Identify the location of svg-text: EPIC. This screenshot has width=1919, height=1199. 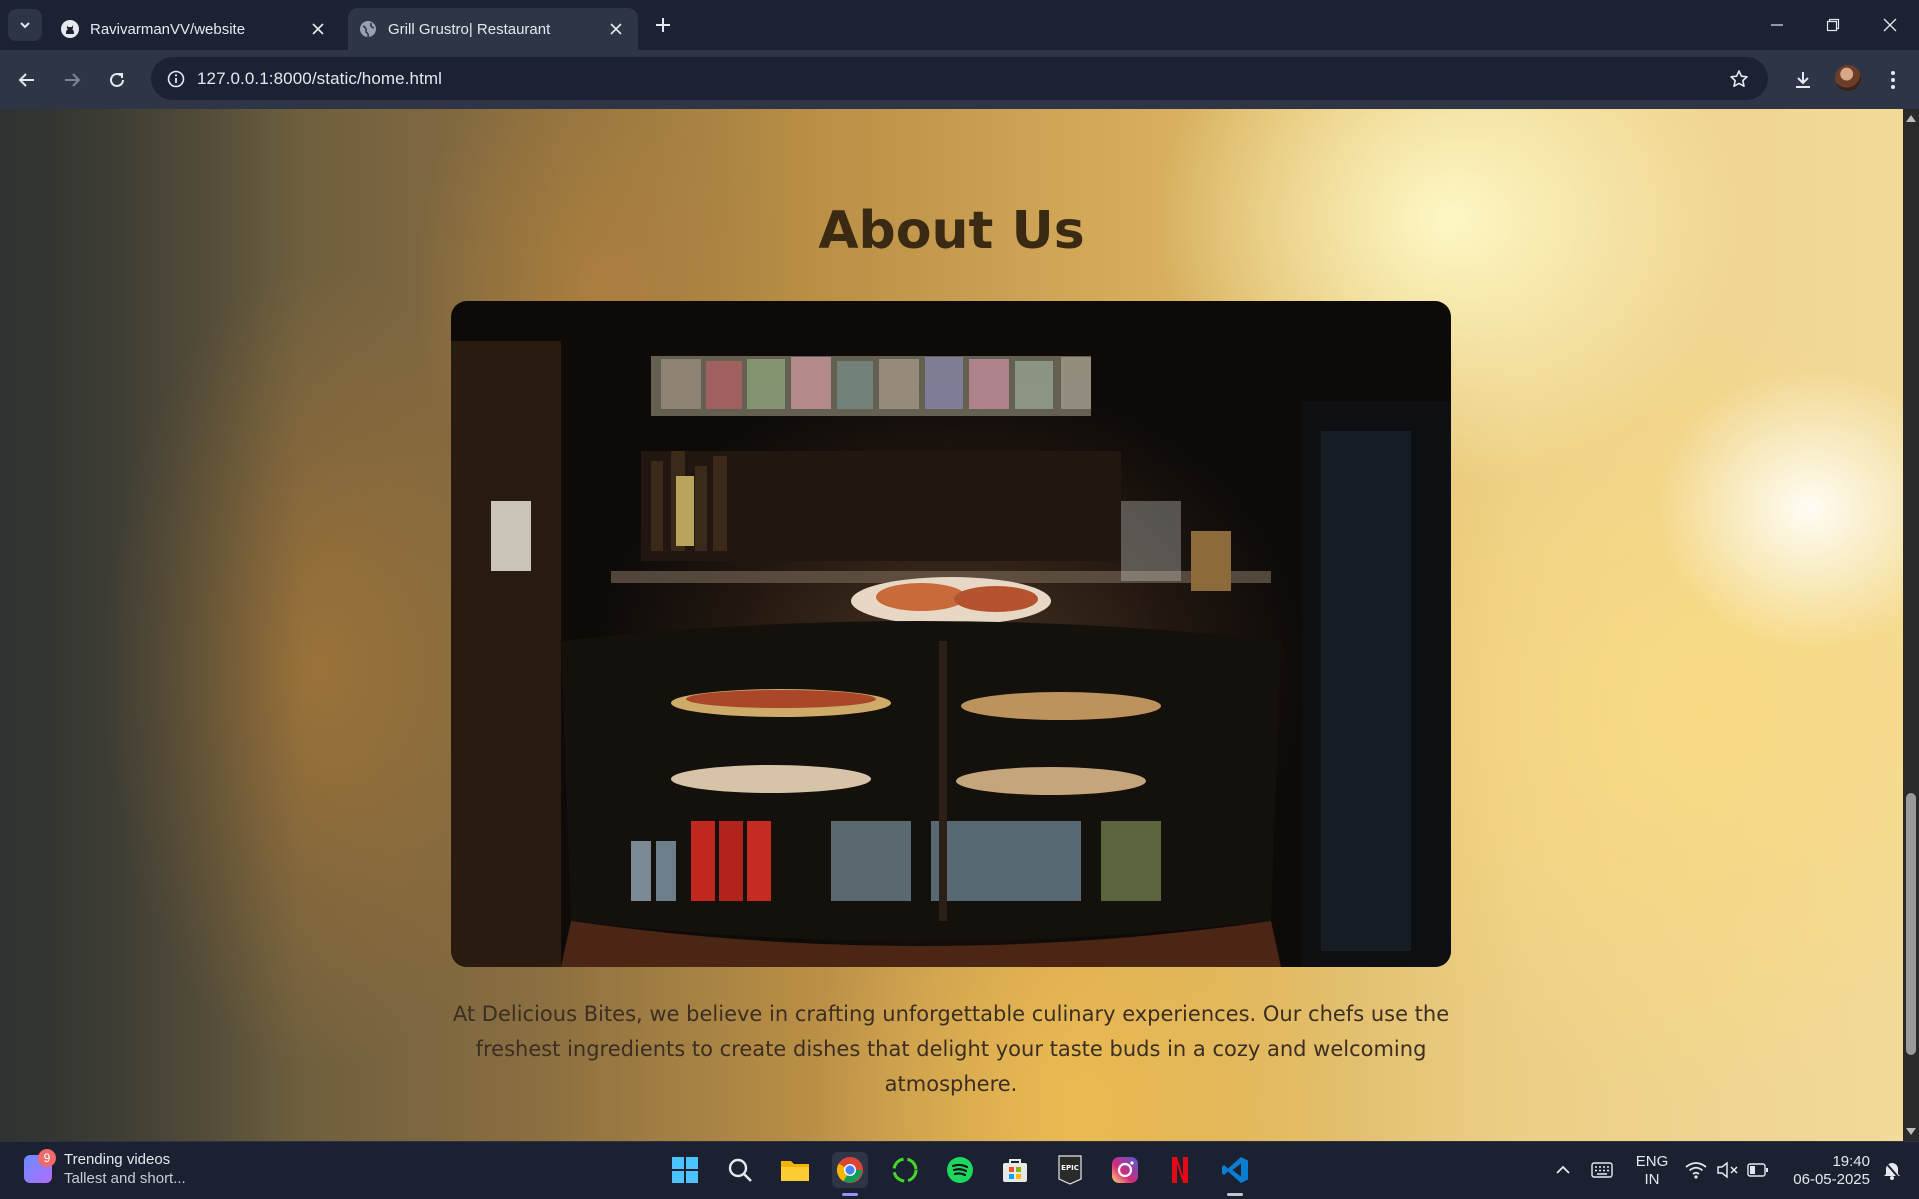
(1070, 1168).